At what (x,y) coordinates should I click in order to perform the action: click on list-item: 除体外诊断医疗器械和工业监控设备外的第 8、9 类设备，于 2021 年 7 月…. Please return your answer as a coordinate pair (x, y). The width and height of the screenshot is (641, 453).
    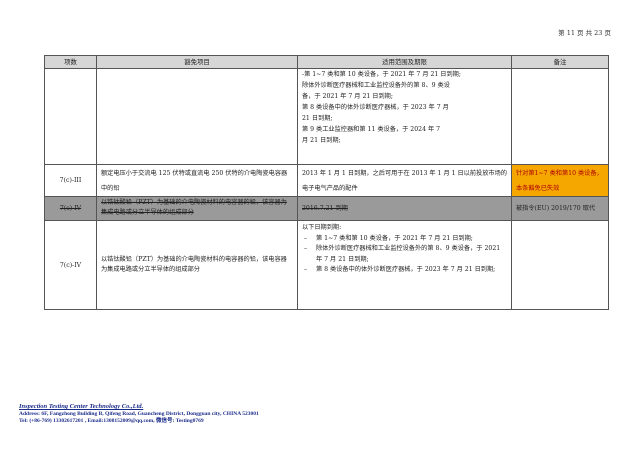
    Looking at the image, I should click on (404, 254).